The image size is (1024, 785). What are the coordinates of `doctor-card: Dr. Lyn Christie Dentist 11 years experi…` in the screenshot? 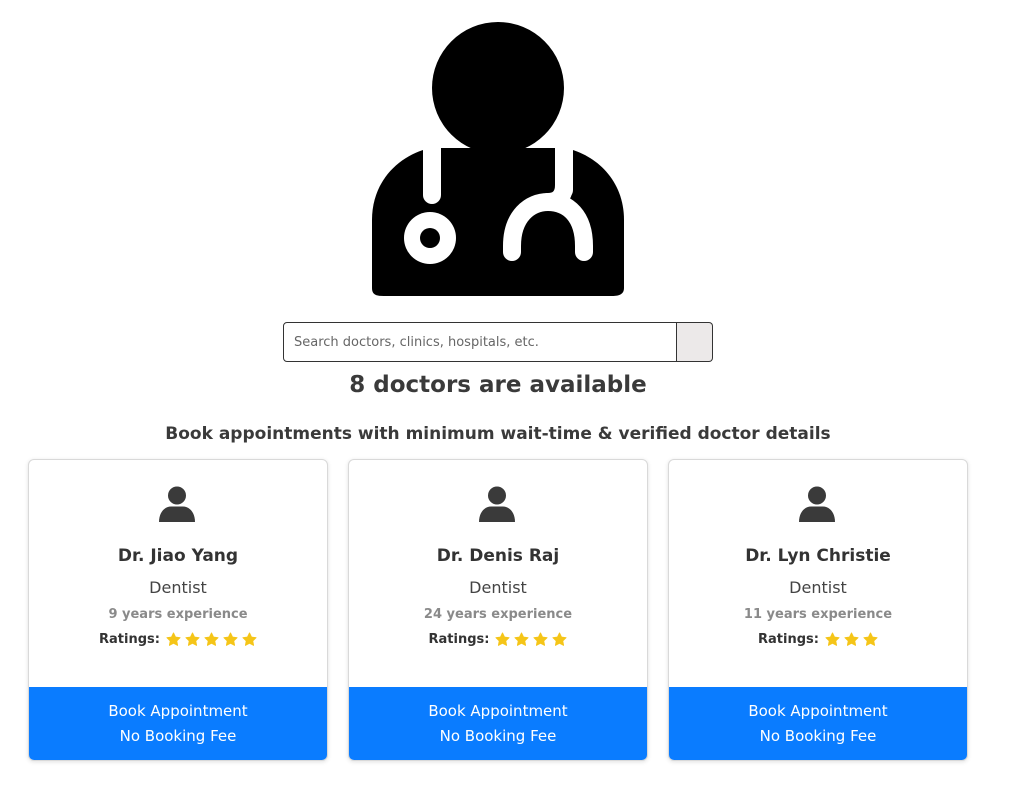 It's located at (818, 610).